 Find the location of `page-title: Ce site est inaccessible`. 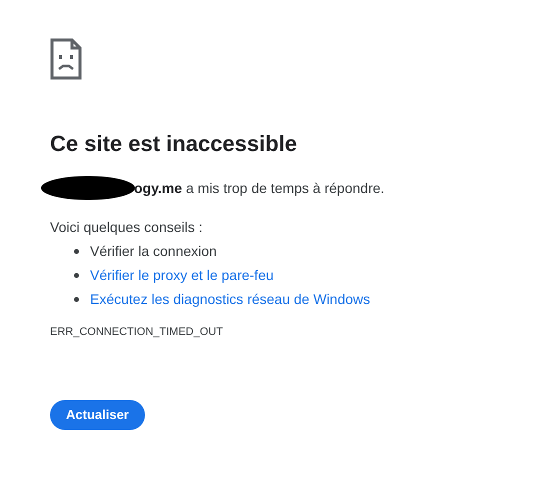

page-title: Ce site est inaccessible is located at coordinates (174, 144).